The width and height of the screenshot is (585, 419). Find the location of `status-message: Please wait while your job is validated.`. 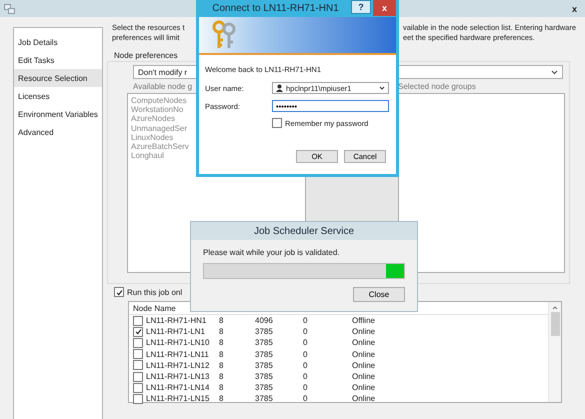

status-message: Please wait while your job is validated. is located at coordinates (272, 252).